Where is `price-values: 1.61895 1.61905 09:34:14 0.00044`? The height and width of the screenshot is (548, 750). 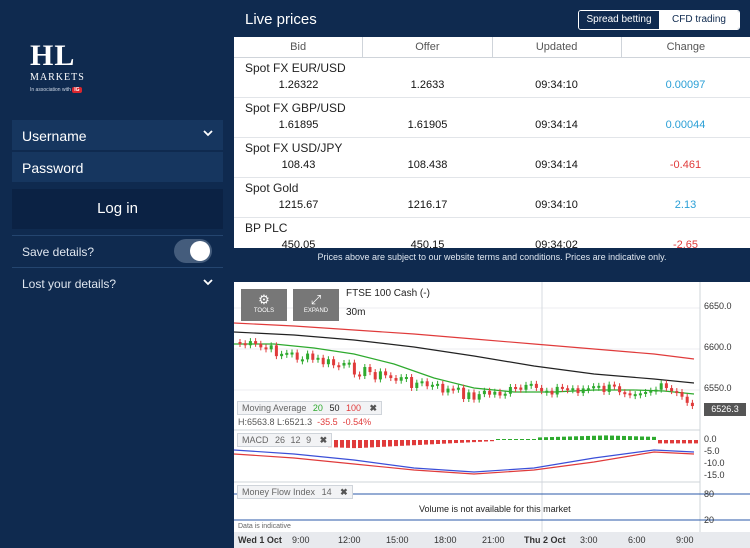
price-values: 1.61895 1.61905 09:34:14 0.00044 is located at coordinates (492, 125).